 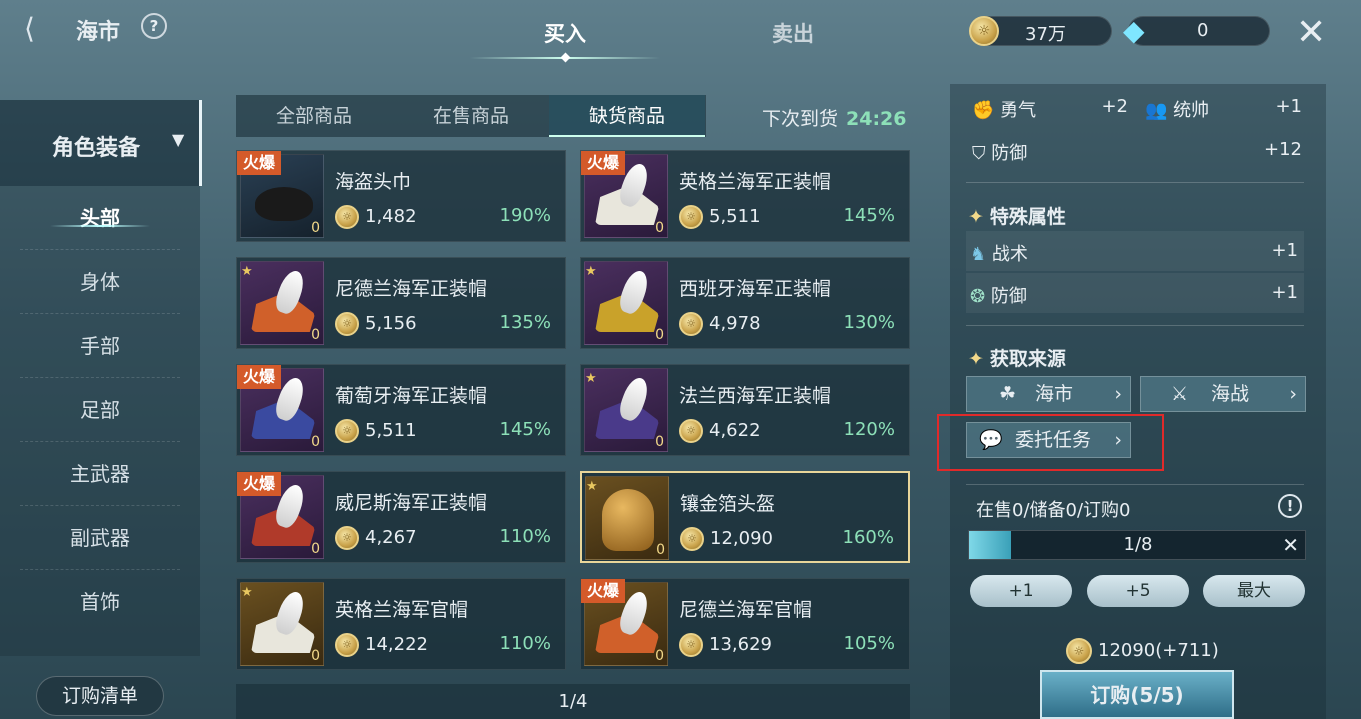 I want to click on item-name: 镶金箔头盔, so click(x=728, y=504).